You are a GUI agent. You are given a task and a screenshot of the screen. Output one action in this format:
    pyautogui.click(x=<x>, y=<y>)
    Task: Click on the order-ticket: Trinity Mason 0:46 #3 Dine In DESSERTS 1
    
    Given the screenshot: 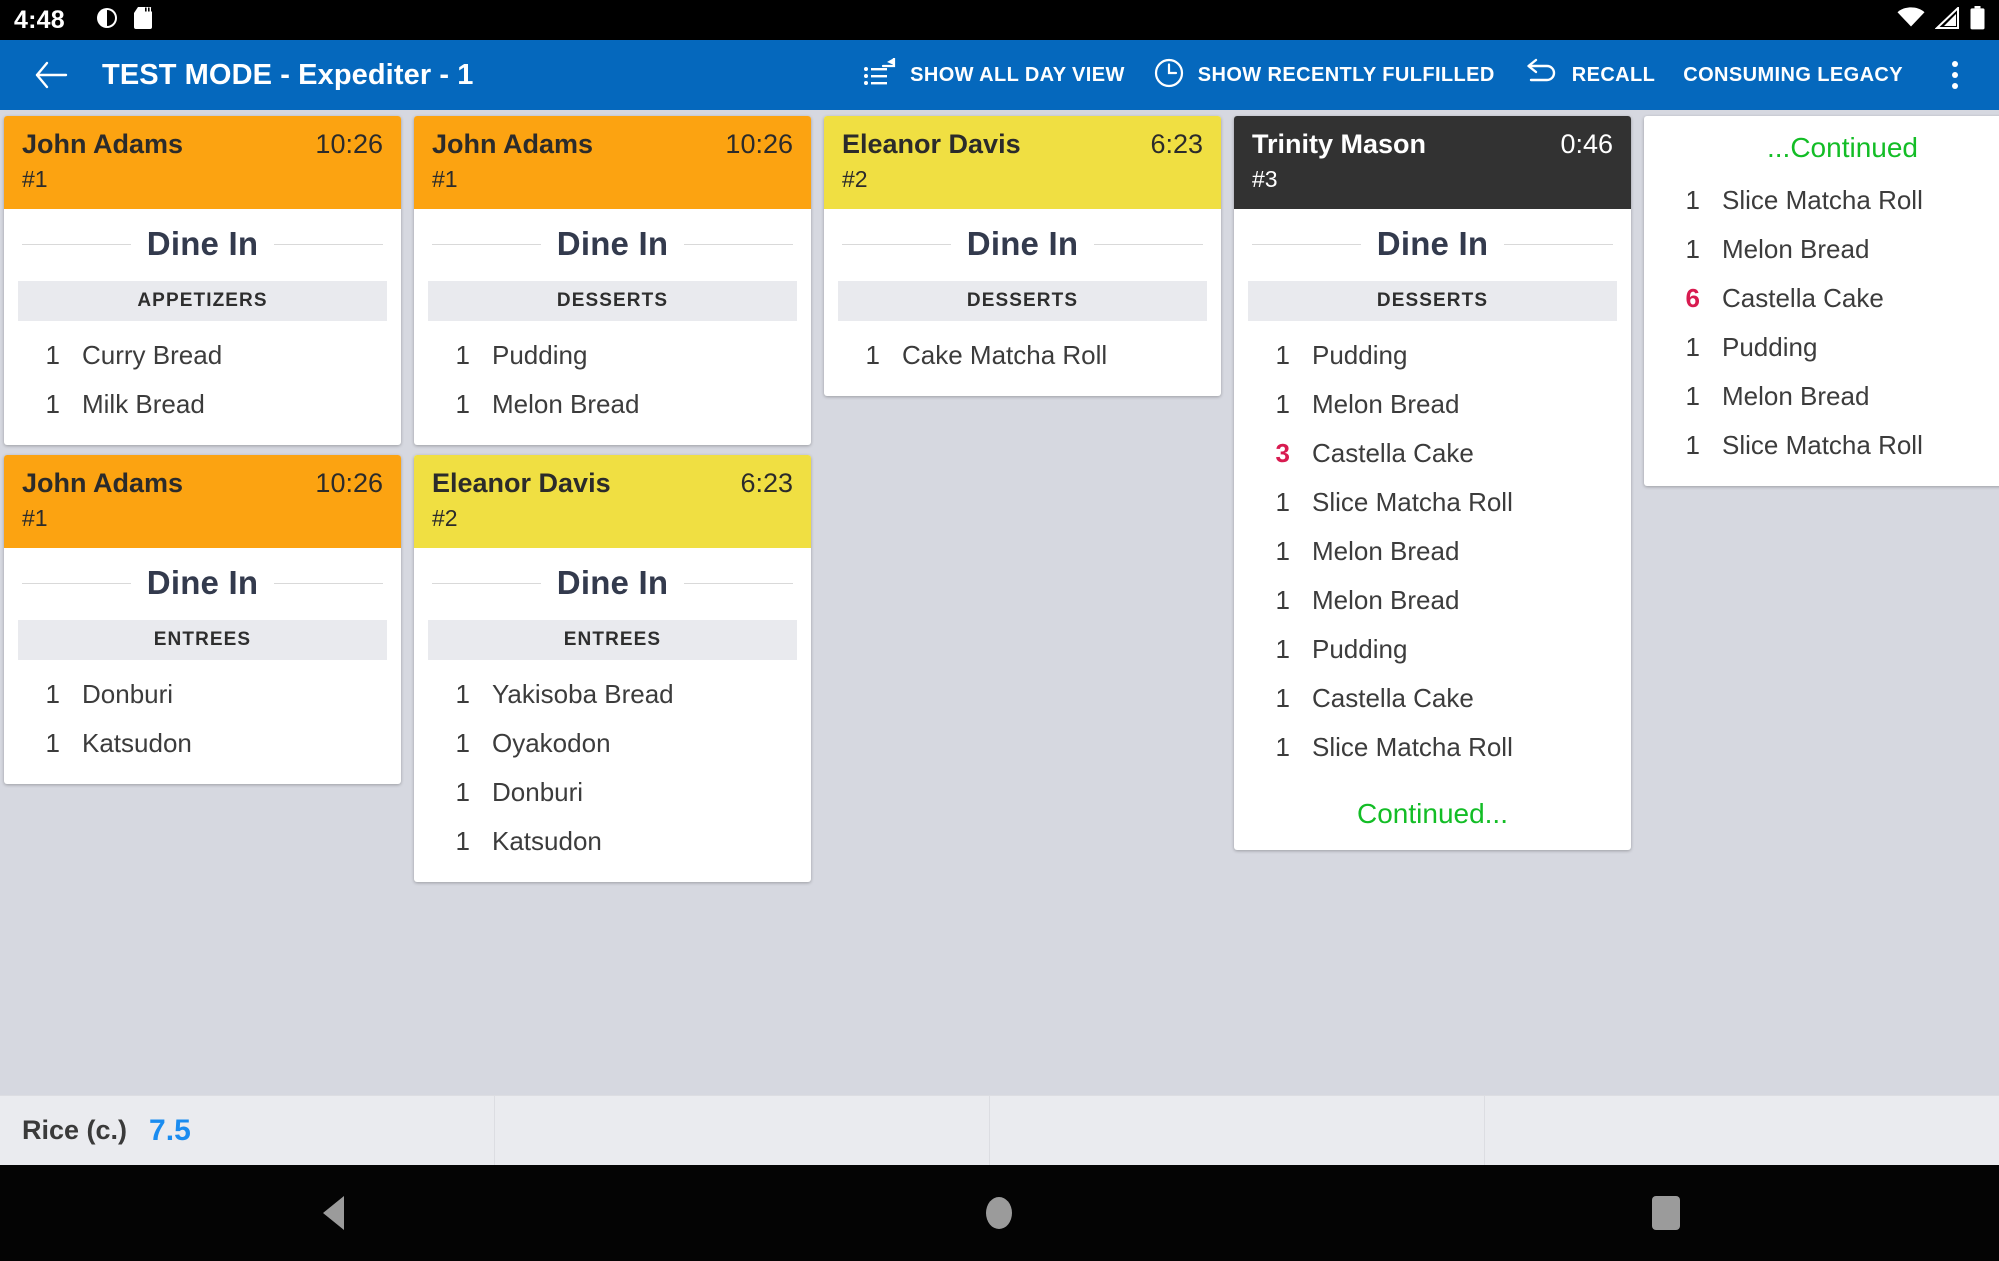 What is the action you would take?
    pyautogui.click(x=1432, y=483)
    